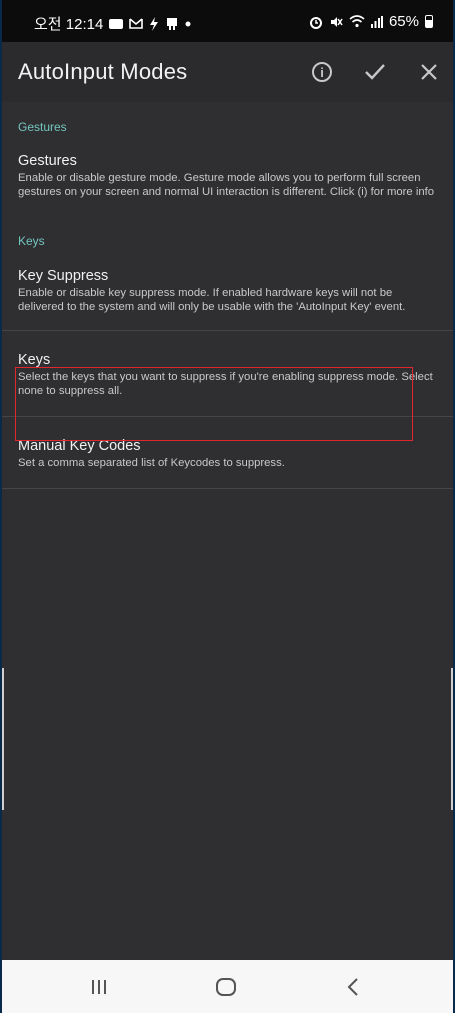  Describe the element at coordinates (316, 22) in the screenshot. I see `alarm-icon` at that location.